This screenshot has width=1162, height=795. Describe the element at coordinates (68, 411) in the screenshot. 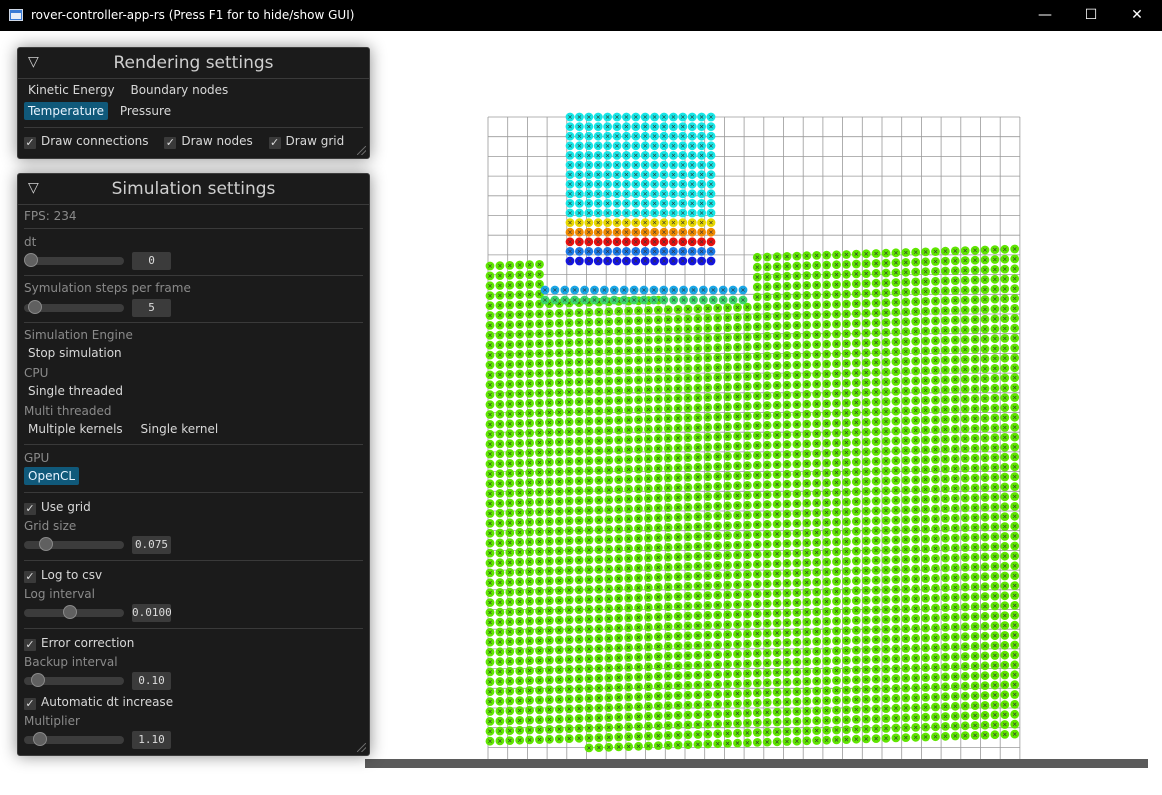

I see `multi-threaded-label: Multi threaded` at that location.